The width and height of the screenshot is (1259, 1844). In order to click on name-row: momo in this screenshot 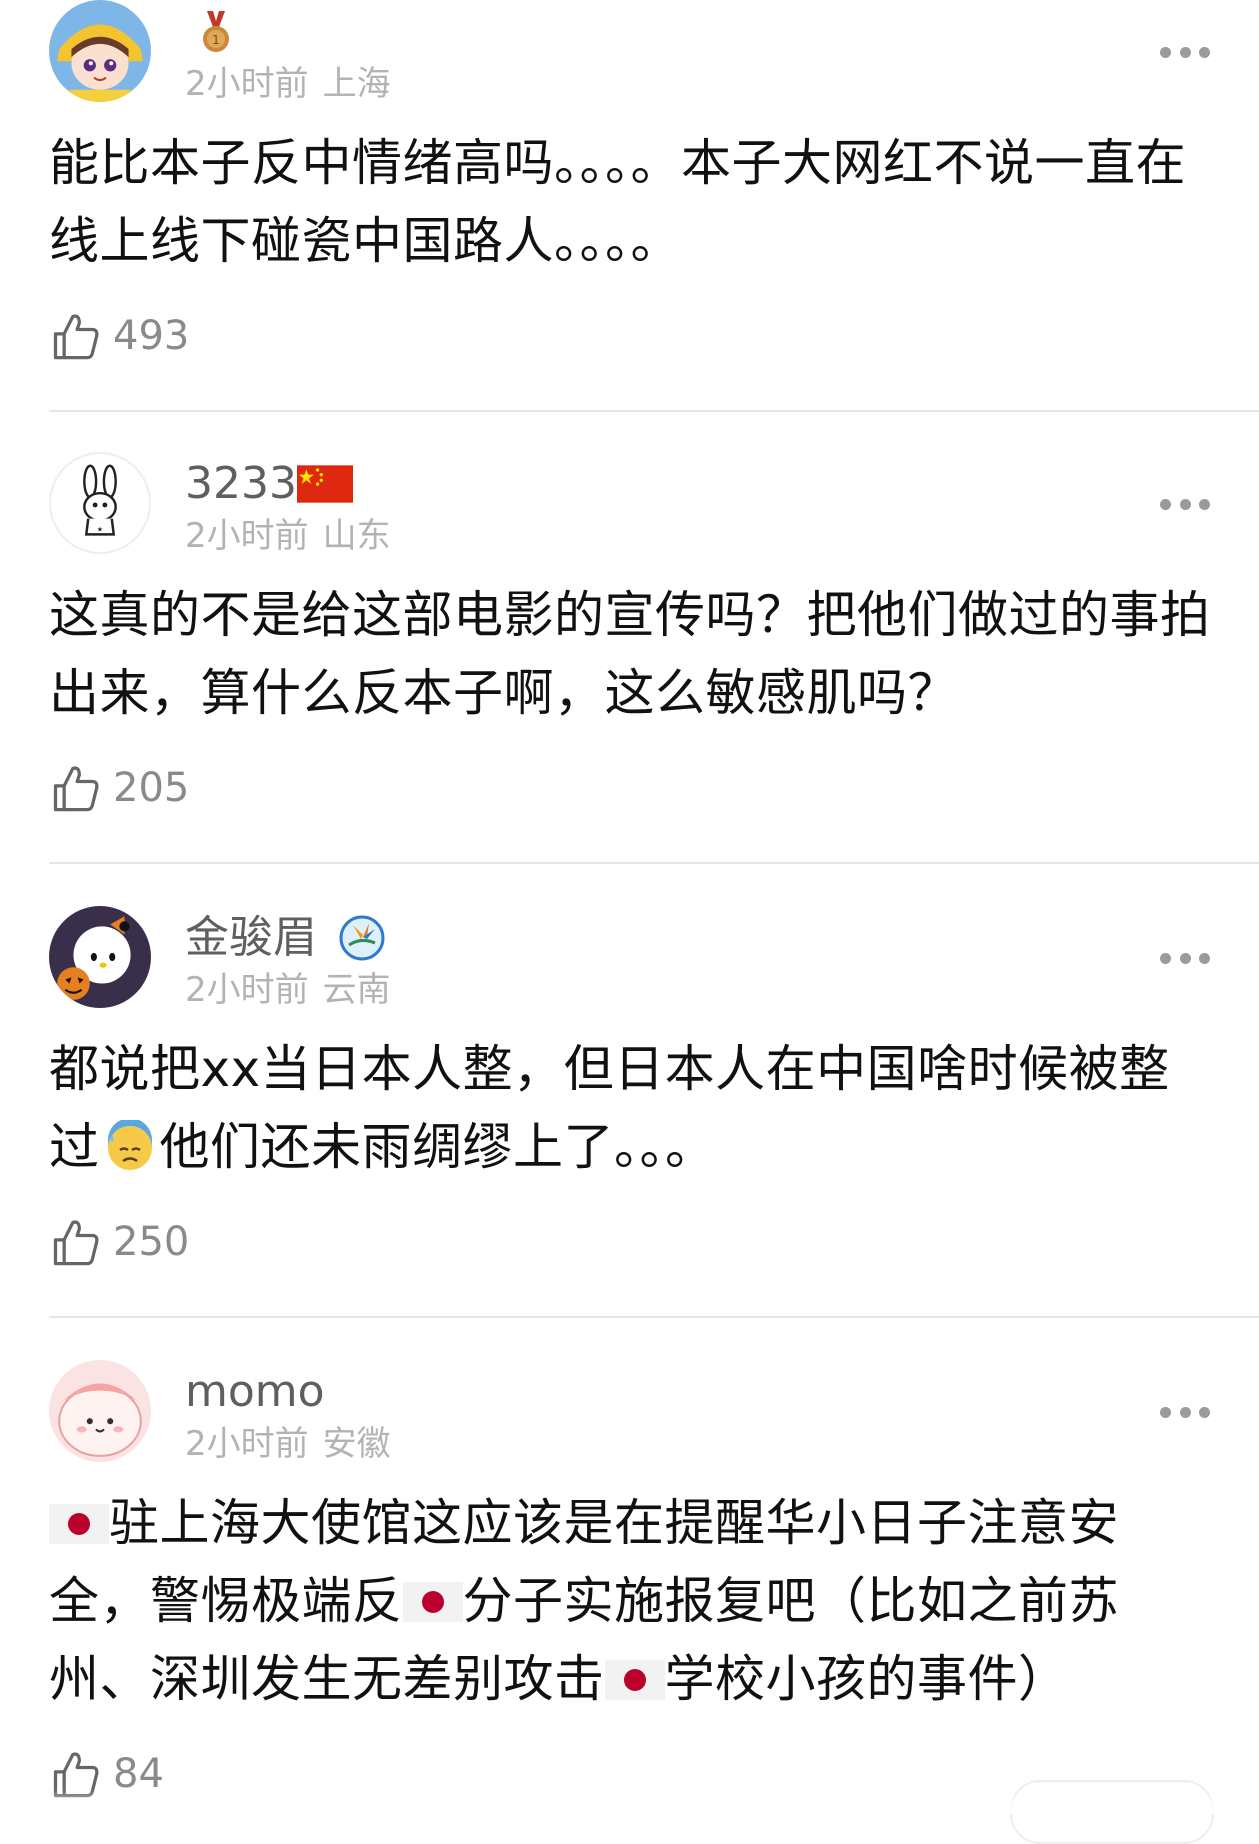, I will do `click(255, 1392)`.